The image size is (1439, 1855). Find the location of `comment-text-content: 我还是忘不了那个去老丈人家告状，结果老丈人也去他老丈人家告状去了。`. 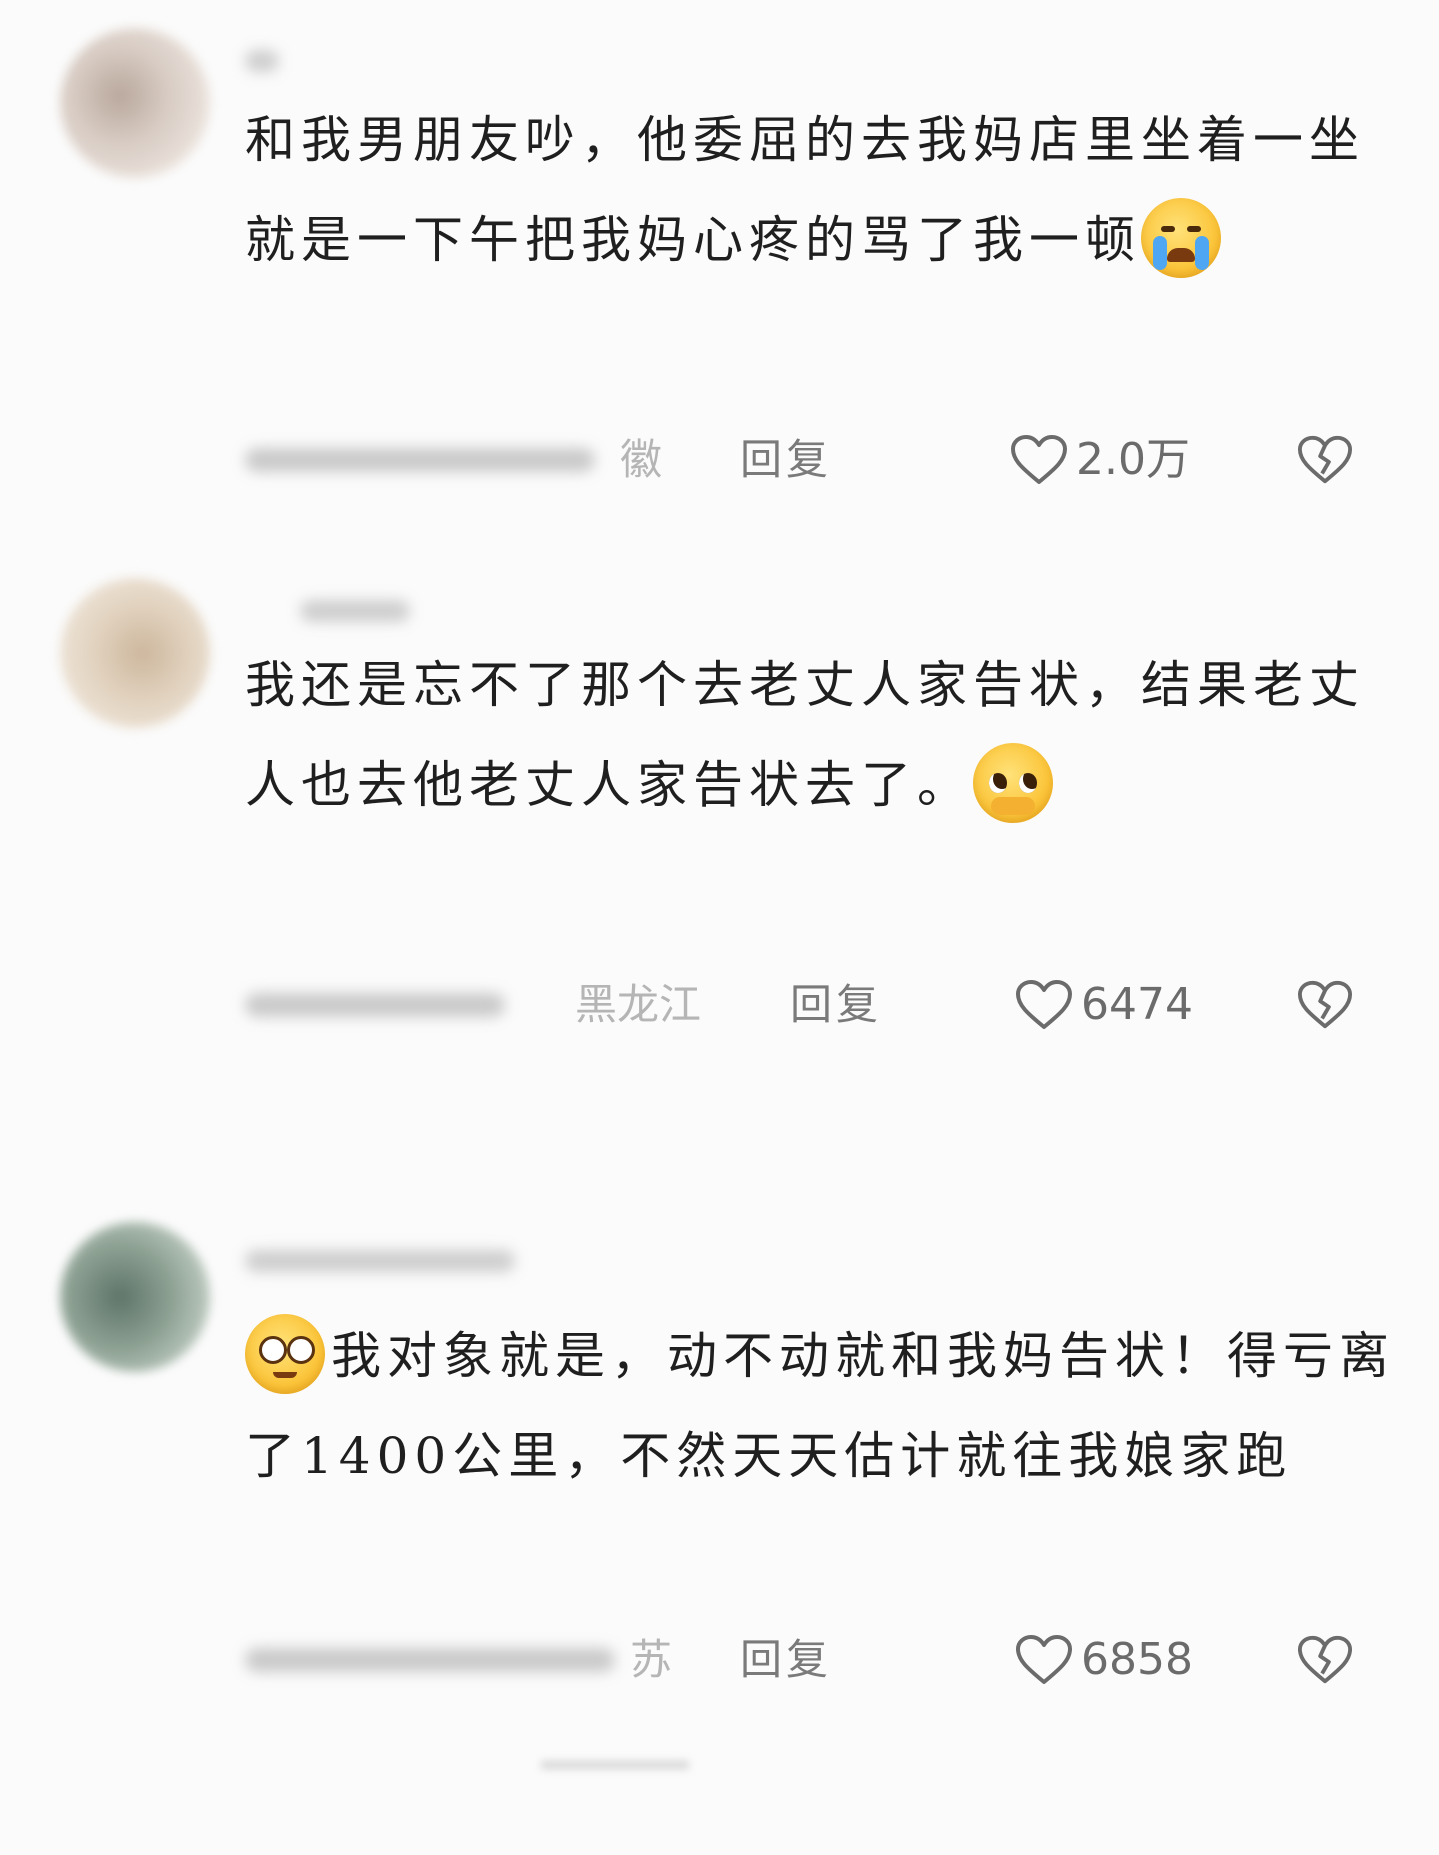

comment-text-content: 我还是忘不了那个去老丈人家告状，结果老丈人也去他老丈人家告状去了。 is located at coordinates (805, 735).